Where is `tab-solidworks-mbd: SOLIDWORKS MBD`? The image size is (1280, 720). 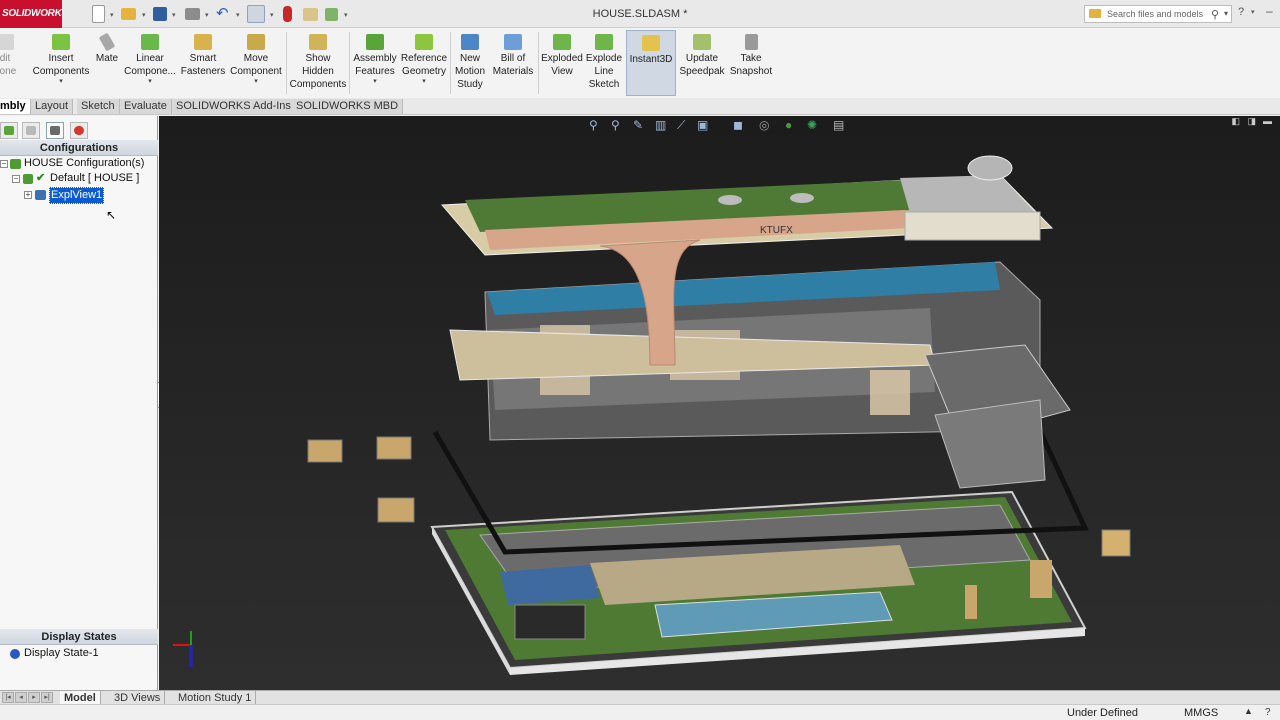
tab-solidworks-mbd: SOLIDWORKS MBD is located at coordinates (348, 106).